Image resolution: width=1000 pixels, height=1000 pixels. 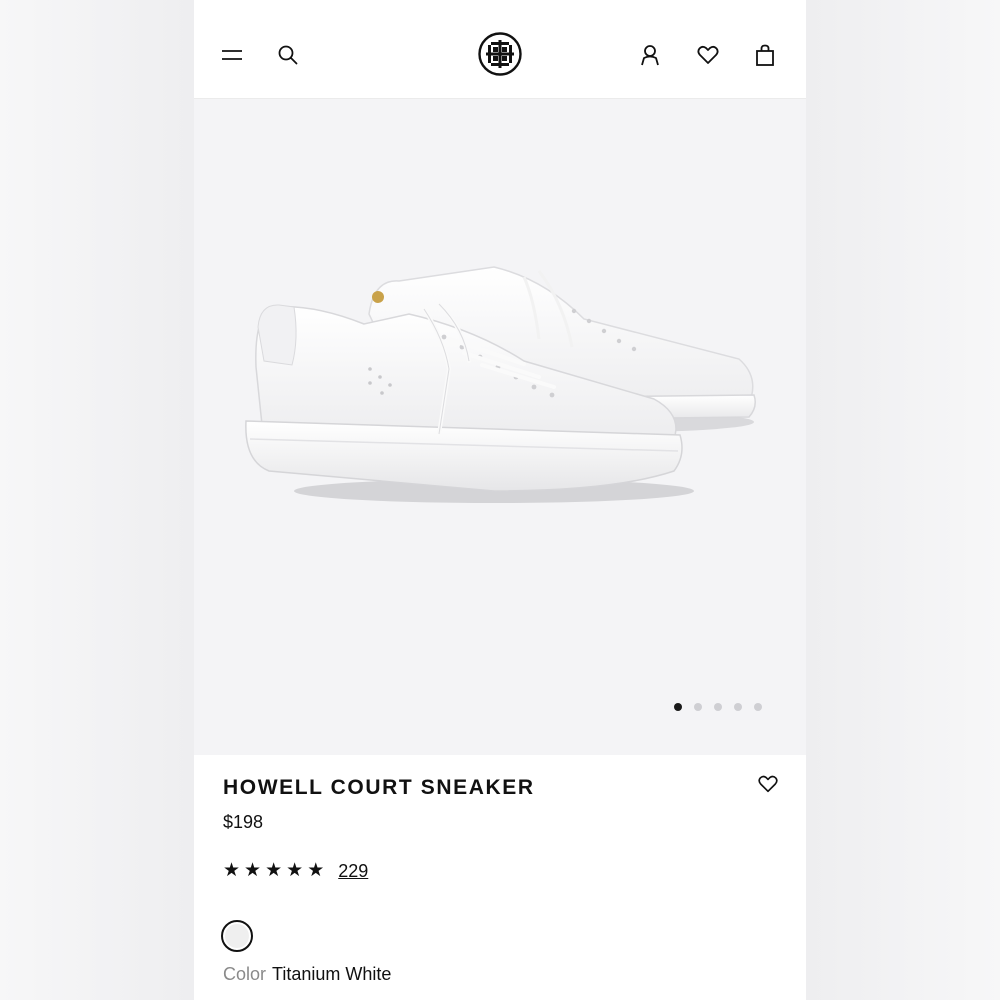 I want to click on color-swatch-titanium-white, so click(x=237, y=936).